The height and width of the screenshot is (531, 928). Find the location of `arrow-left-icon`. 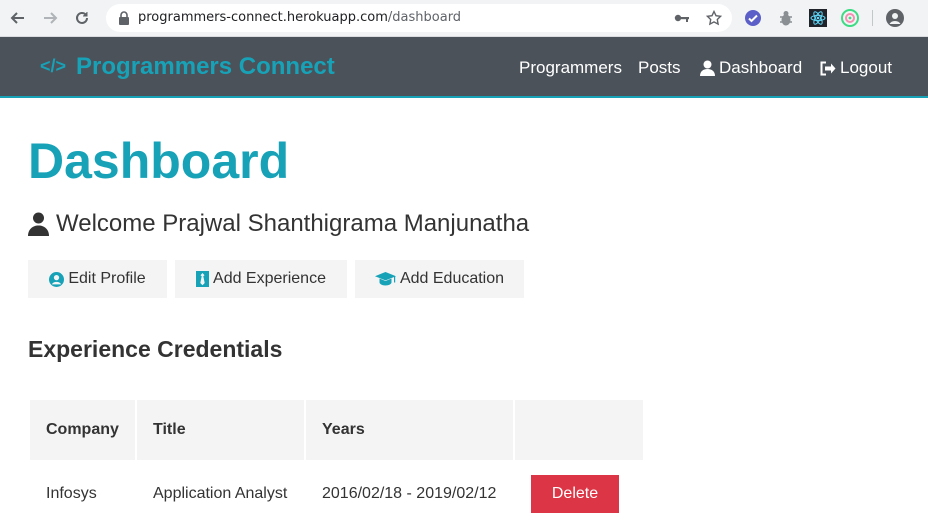

arrow-left-icon is located at coordinates (17, 18).